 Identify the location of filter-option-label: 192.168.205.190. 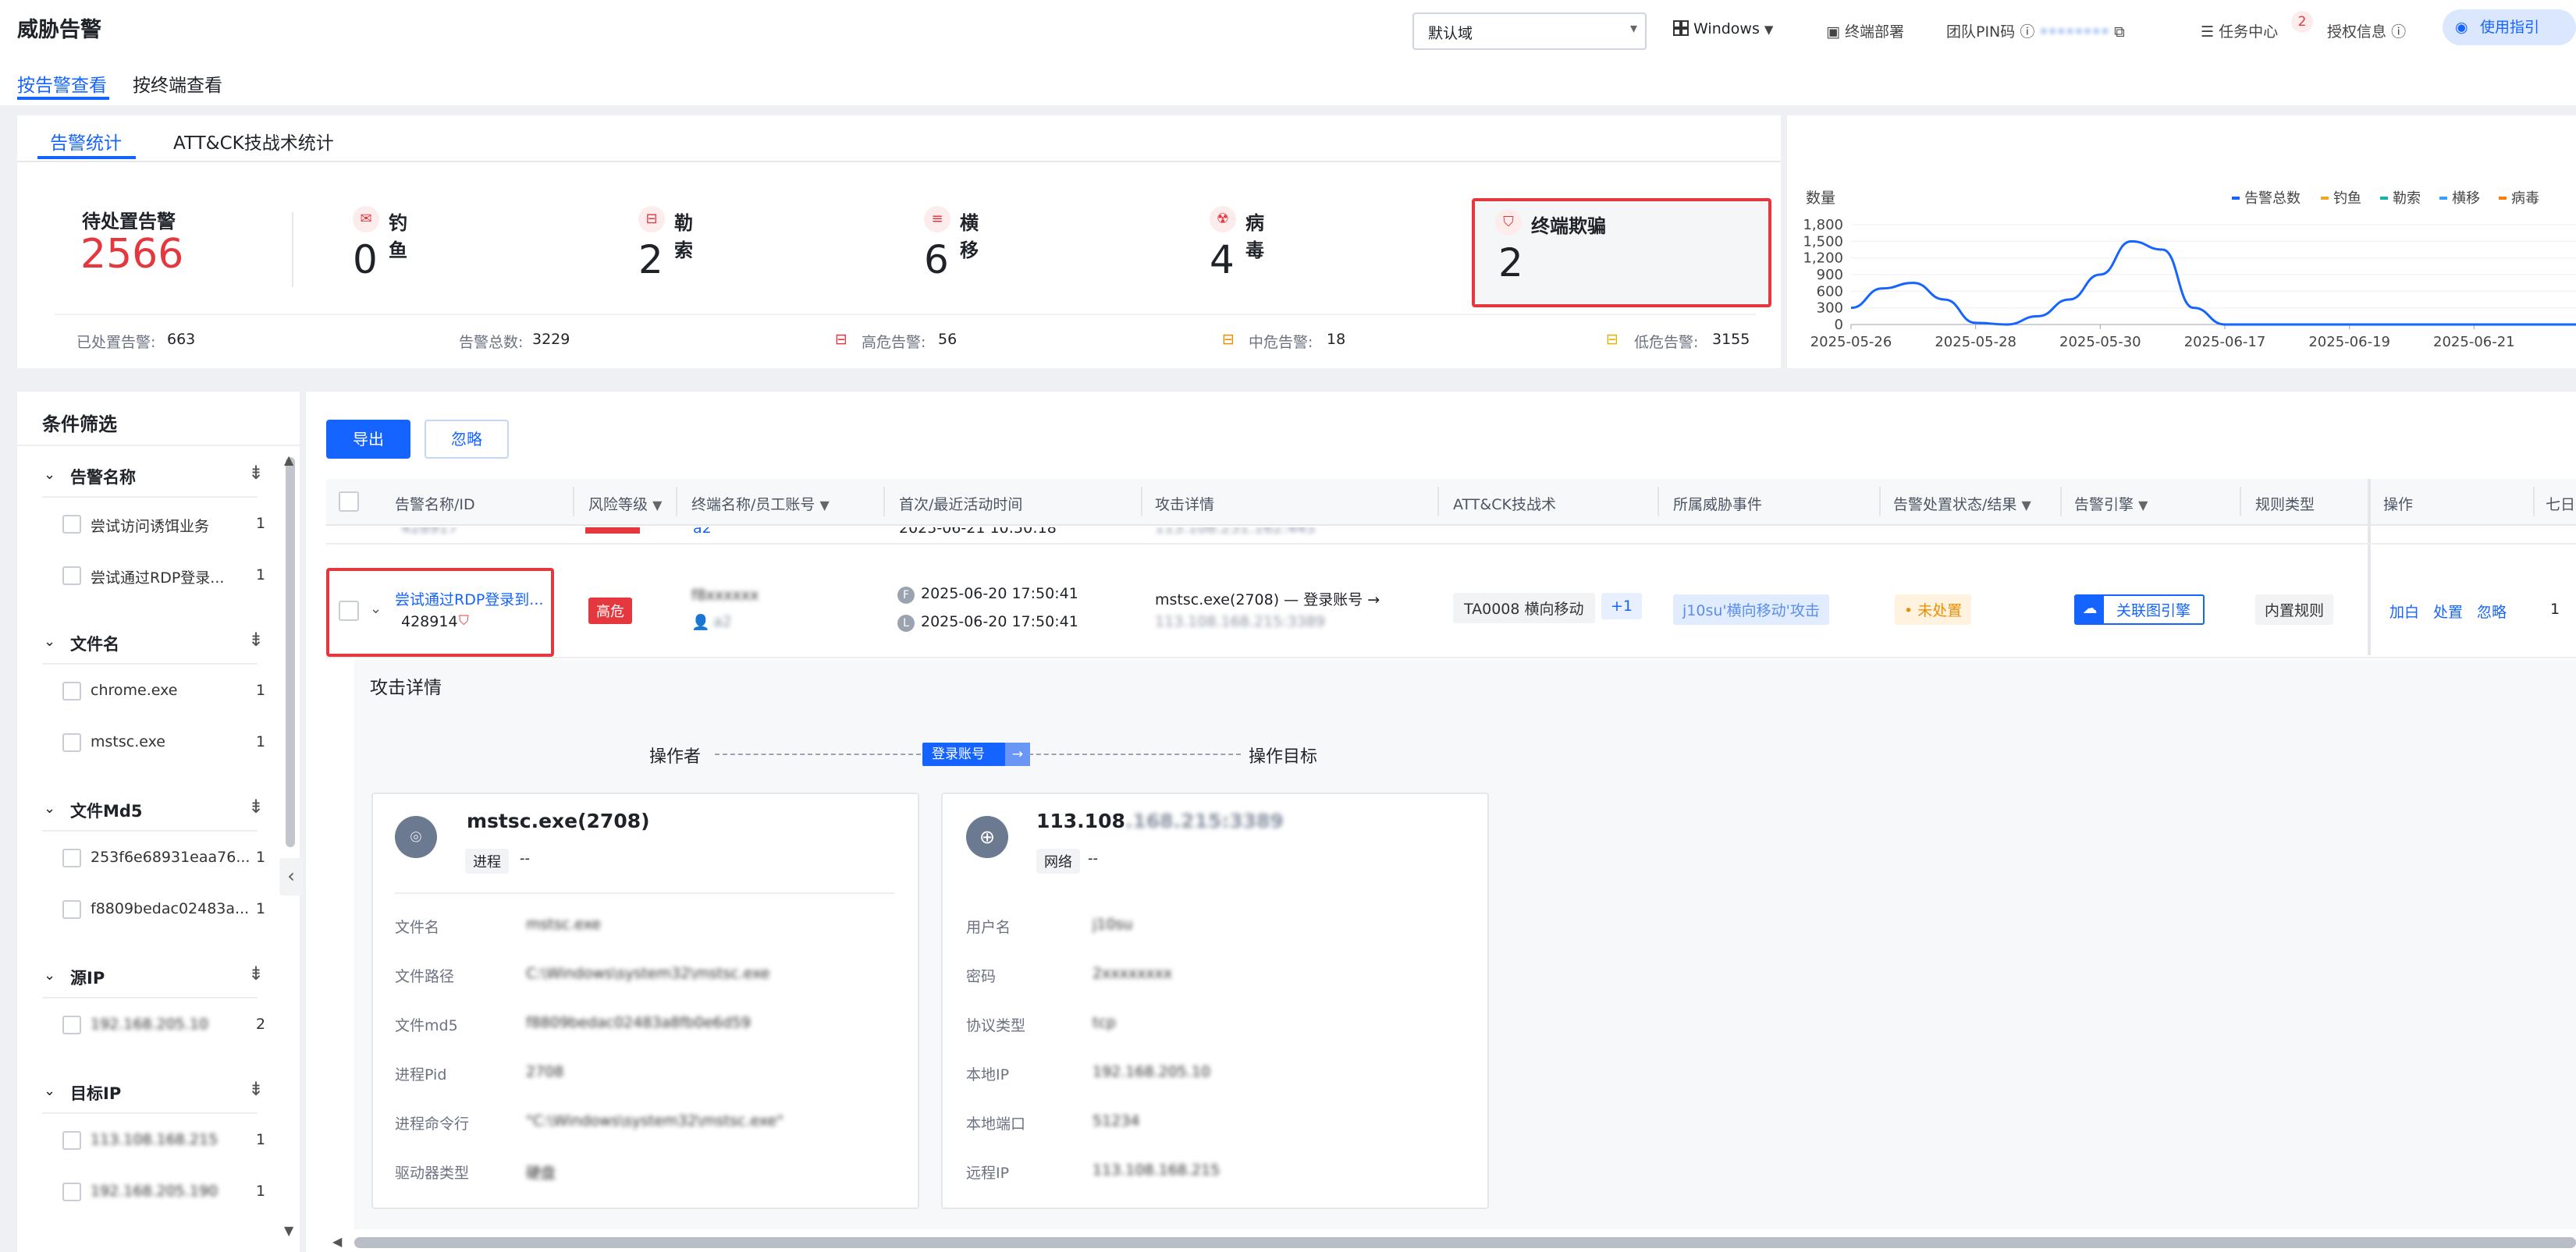
(154, 1191).